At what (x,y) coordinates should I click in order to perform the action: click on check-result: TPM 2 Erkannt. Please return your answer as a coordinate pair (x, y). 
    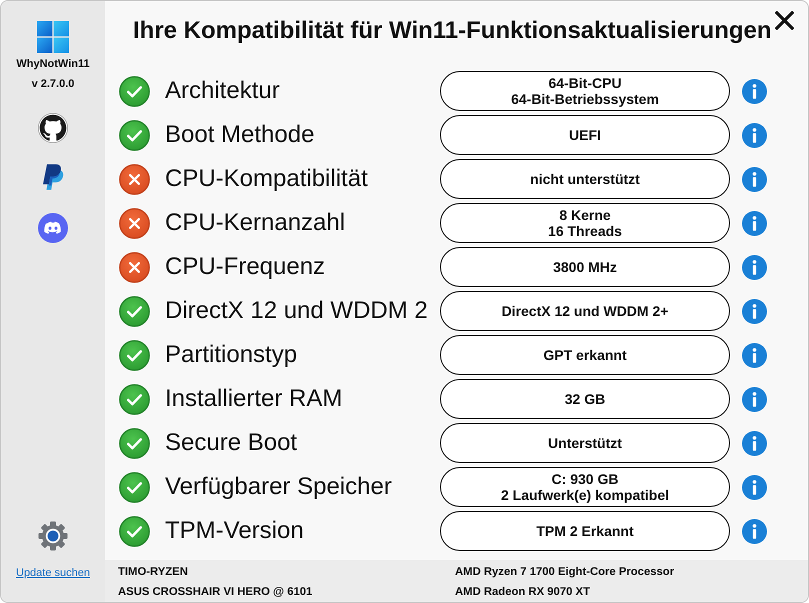
    Looking at the image, I should click on (585, 531).